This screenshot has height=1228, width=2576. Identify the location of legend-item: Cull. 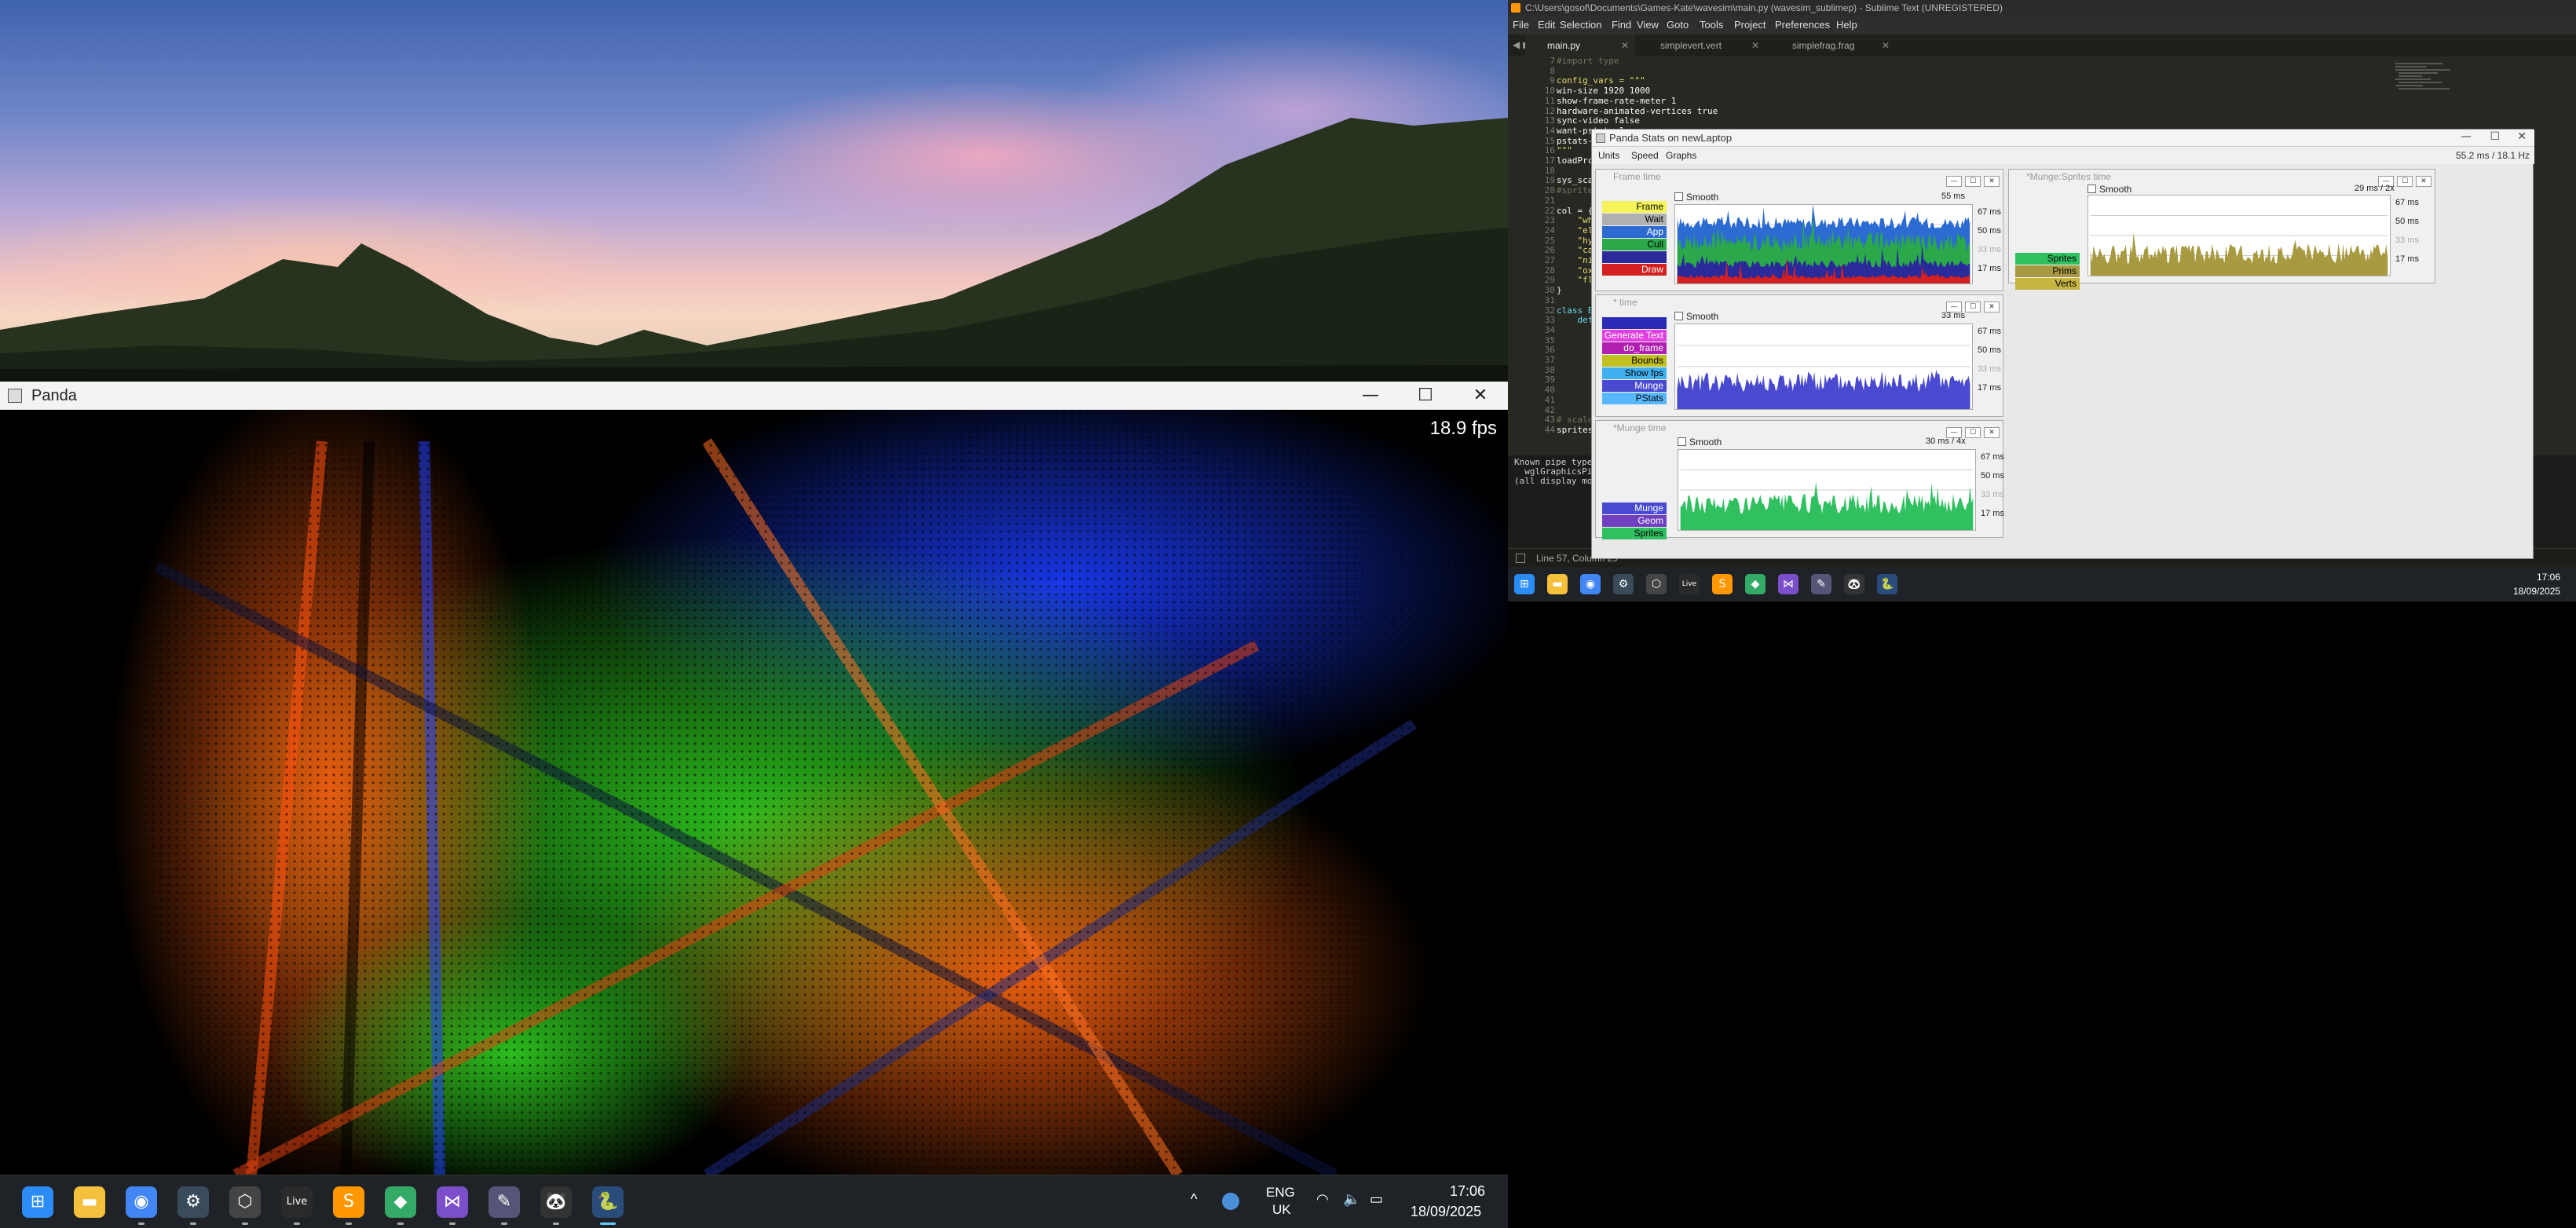
(1634, 244).